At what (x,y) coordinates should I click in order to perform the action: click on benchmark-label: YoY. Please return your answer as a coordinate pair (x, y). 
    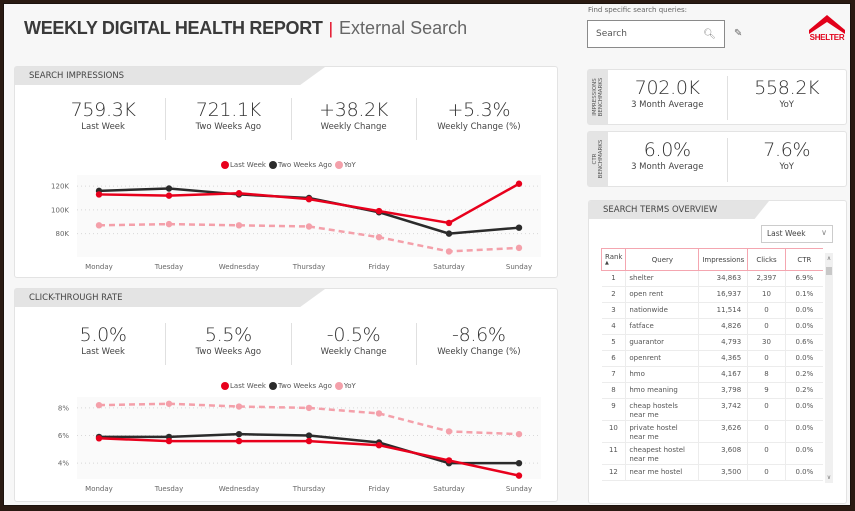
    Looking at the image, I should click on (786, 167).